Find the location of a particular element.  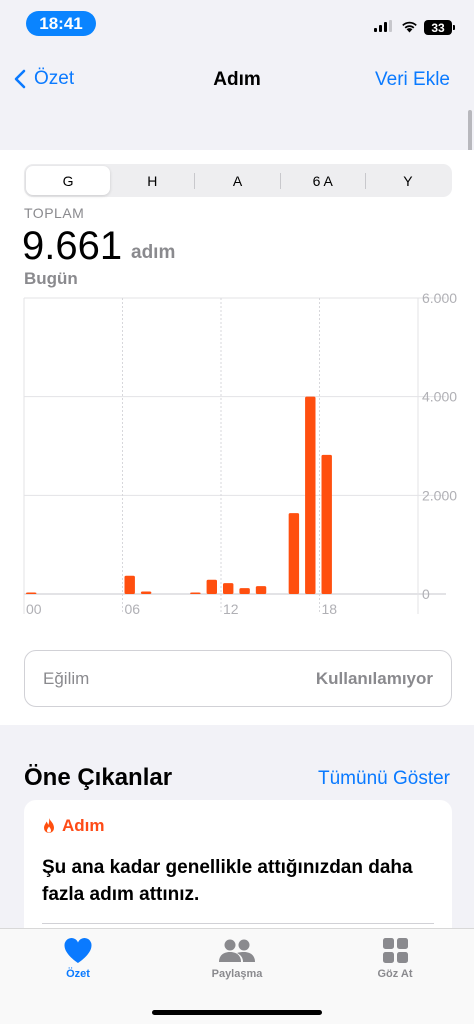

cellular-signal-icon is located at coordinates (383, 26).